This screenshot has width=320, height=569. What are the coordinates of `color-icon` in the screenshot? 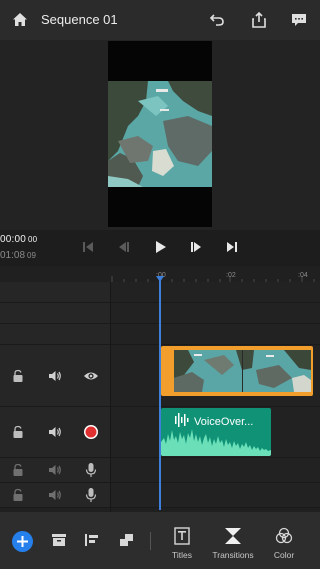 It's located at (284, 536).